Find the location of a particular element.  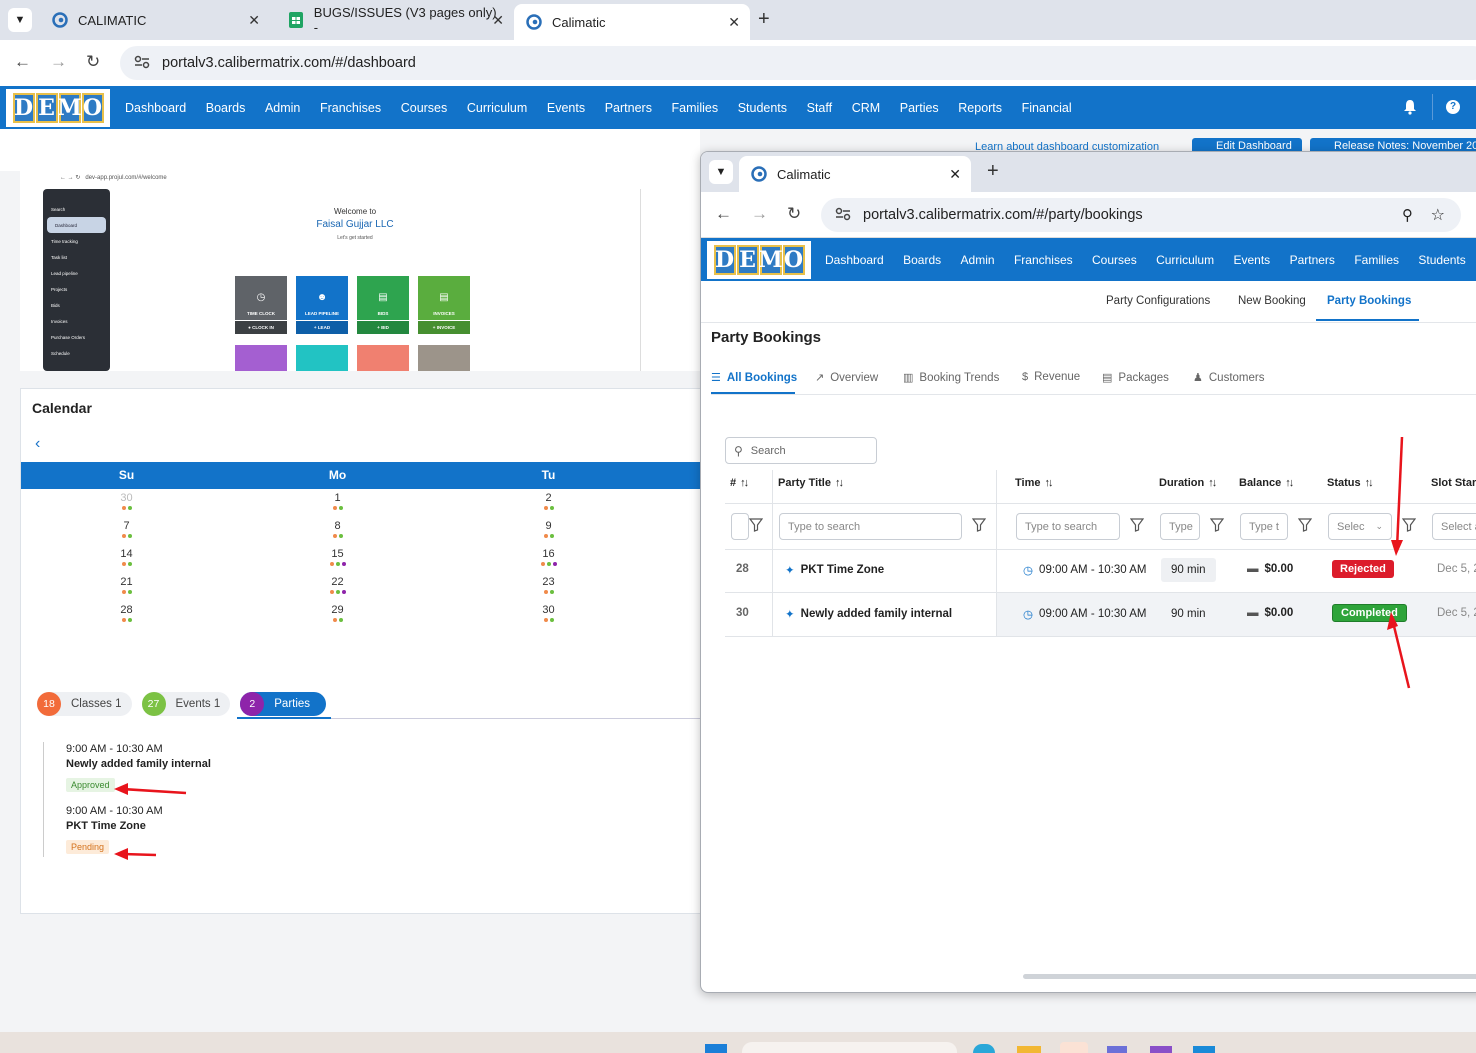

customize-dashboard-link: Learn about dashboard customization is located at coordinates (1080, 146).